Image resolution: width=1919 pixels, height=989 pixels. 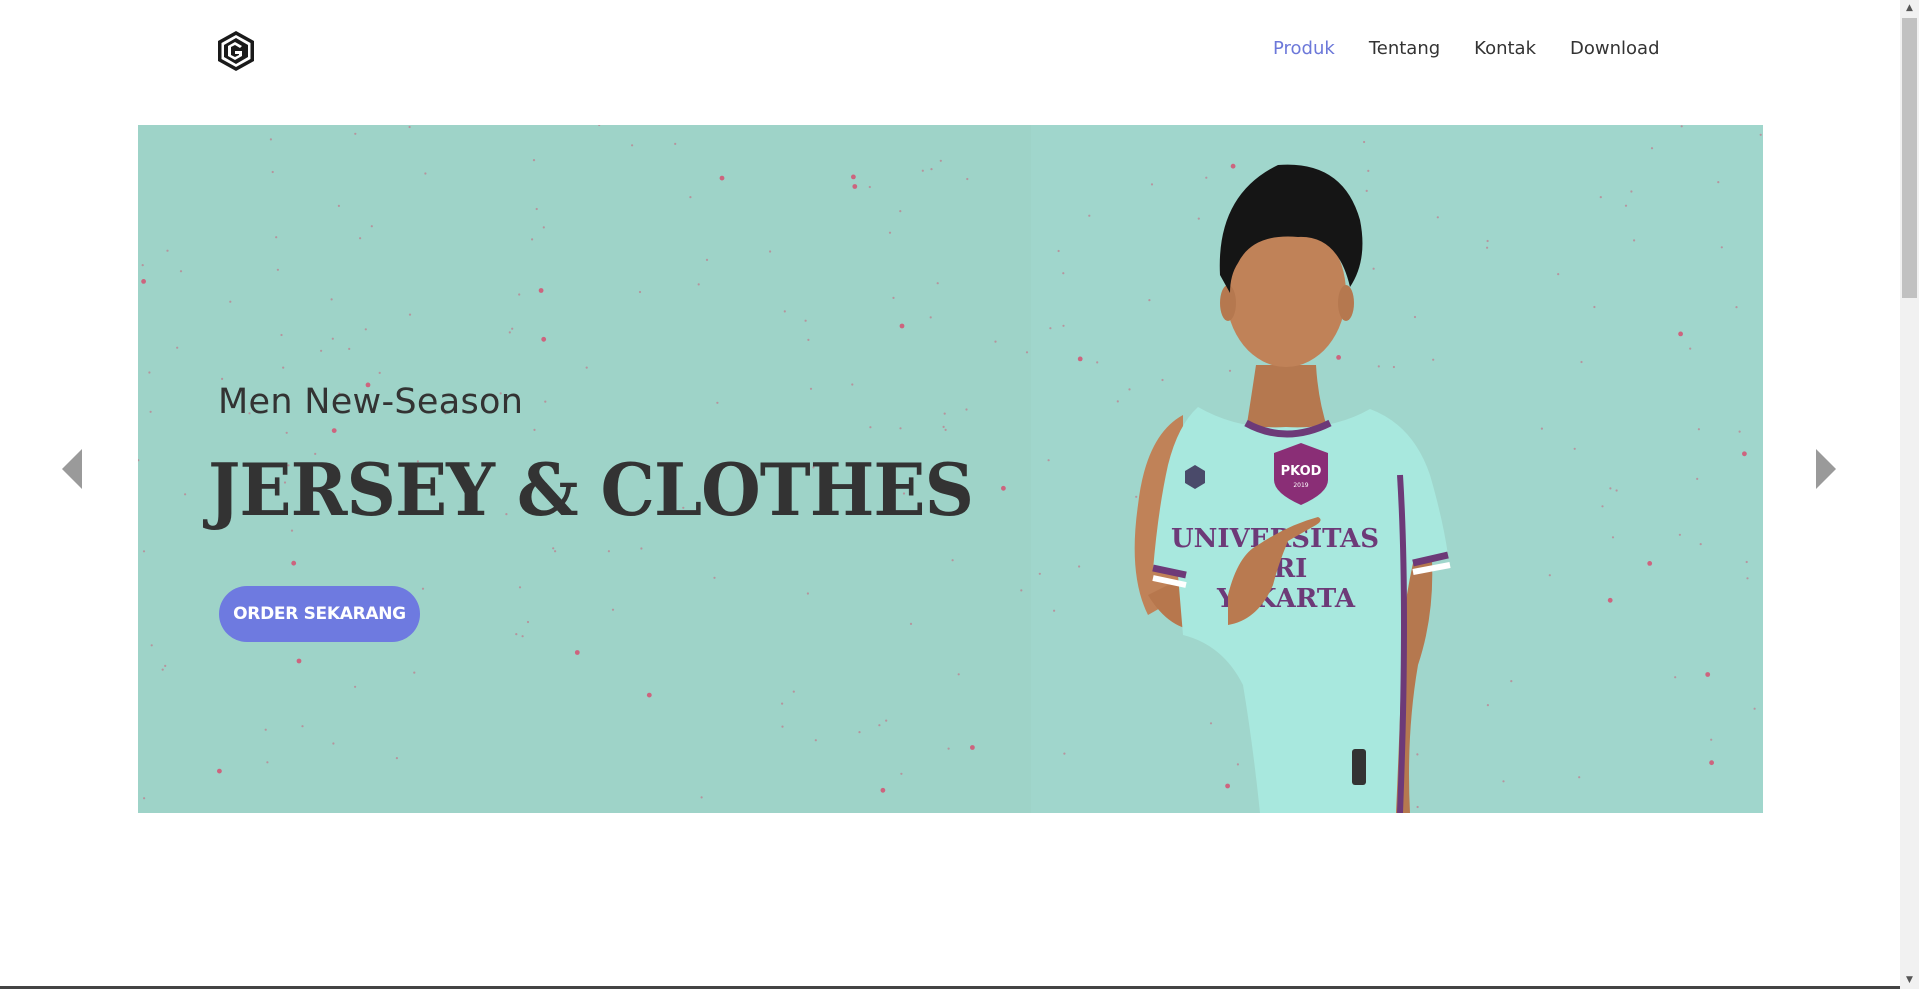 I want to click on nav-item-tentang: Tentang, so click(x=1404, y=48).